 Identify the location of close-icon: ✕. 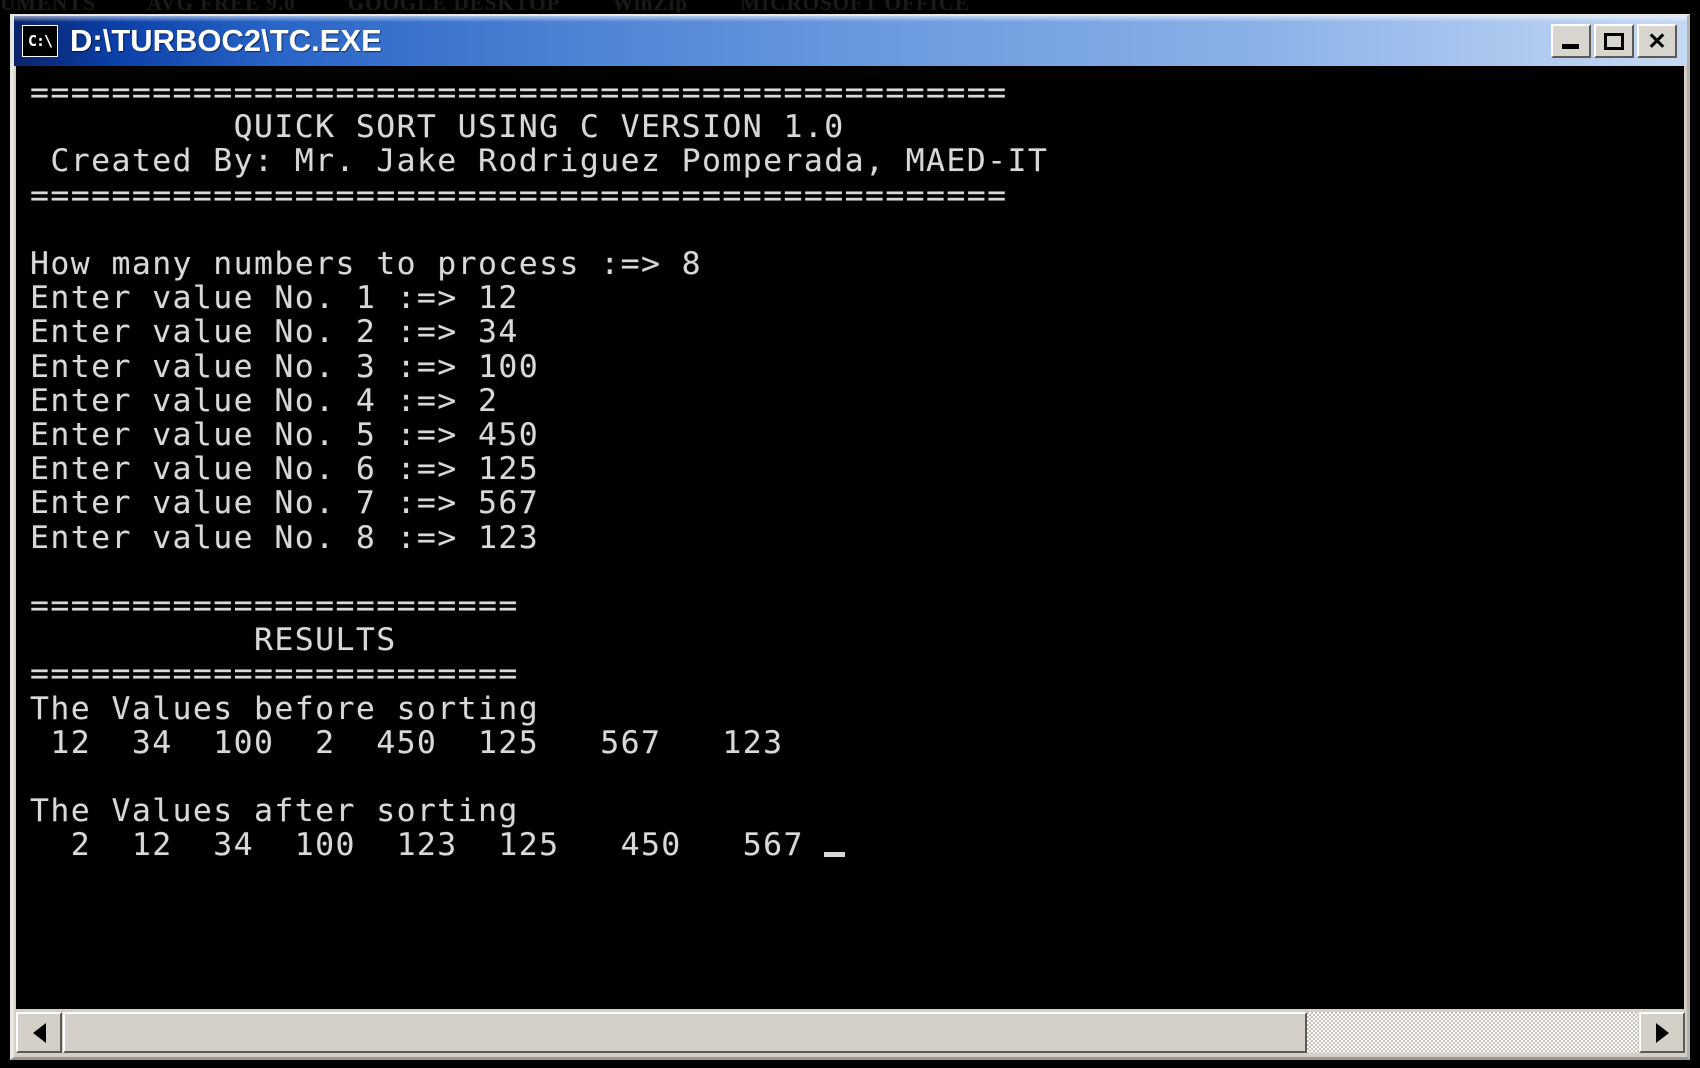
(1657, 40).